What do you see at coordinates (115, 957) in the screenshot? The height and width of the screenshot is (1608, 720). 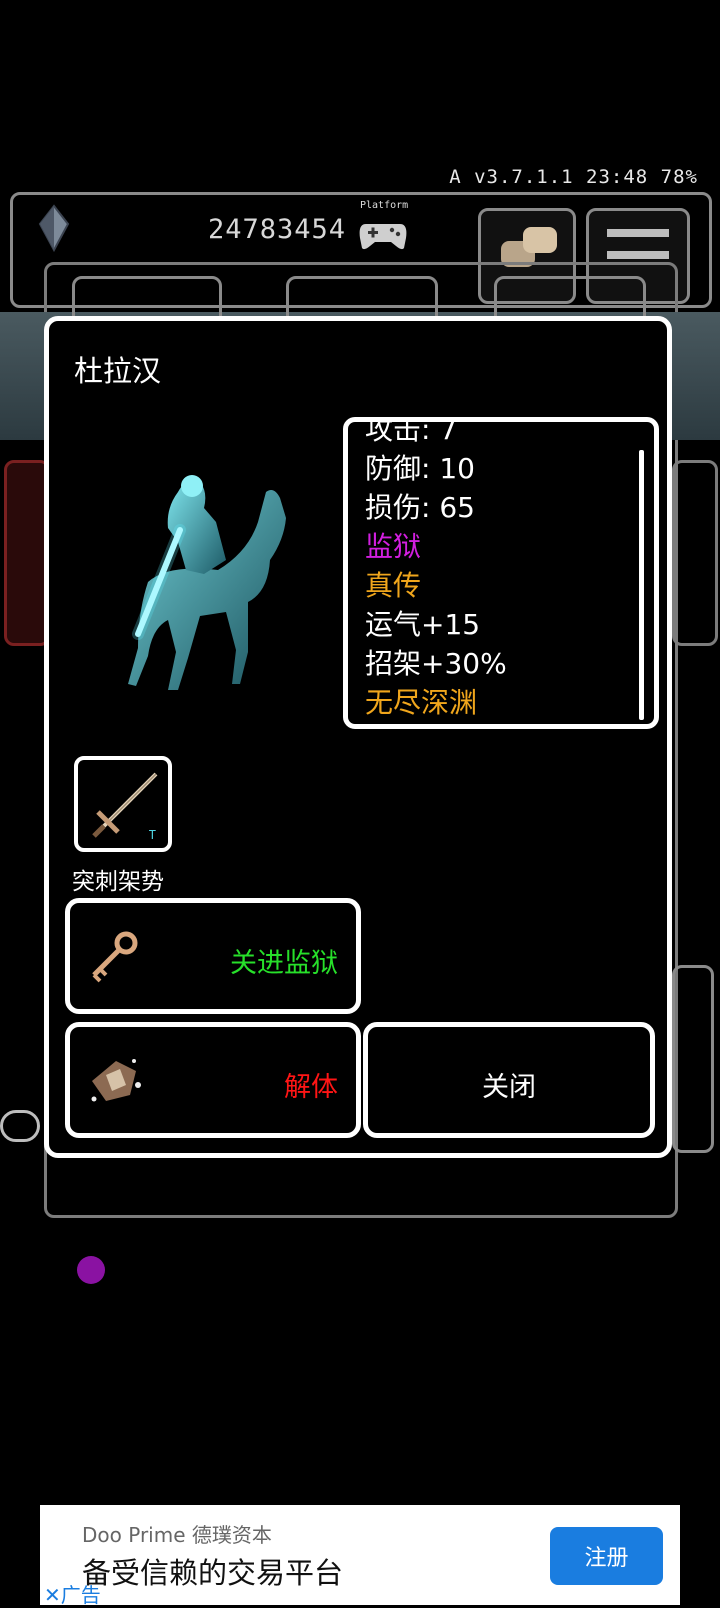 I see `key-icon` at bounding box center [115, 957].